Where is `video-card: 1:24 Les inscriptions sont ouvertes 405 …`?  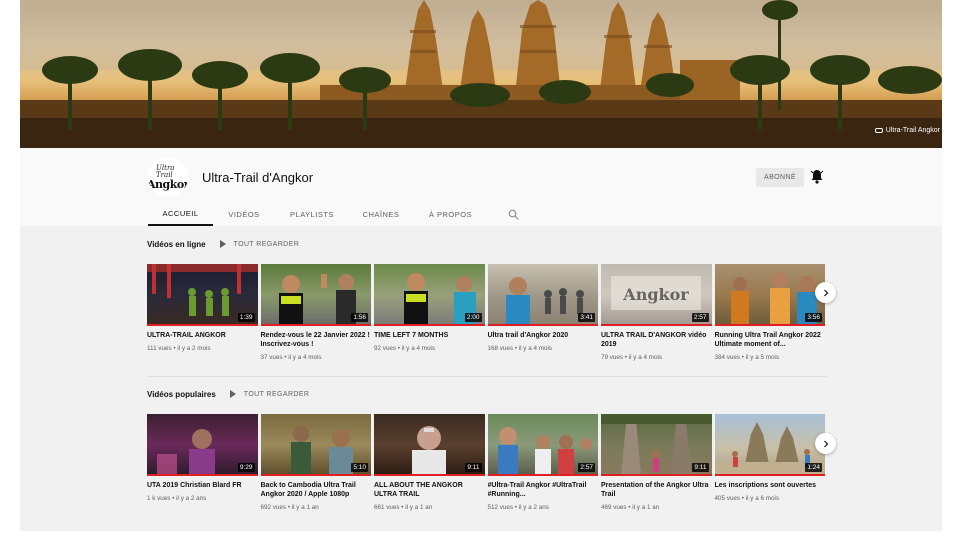 video-card: 1:24 Les inscriptions sont ouvertes 405 … is located at coordinates (770, 462).